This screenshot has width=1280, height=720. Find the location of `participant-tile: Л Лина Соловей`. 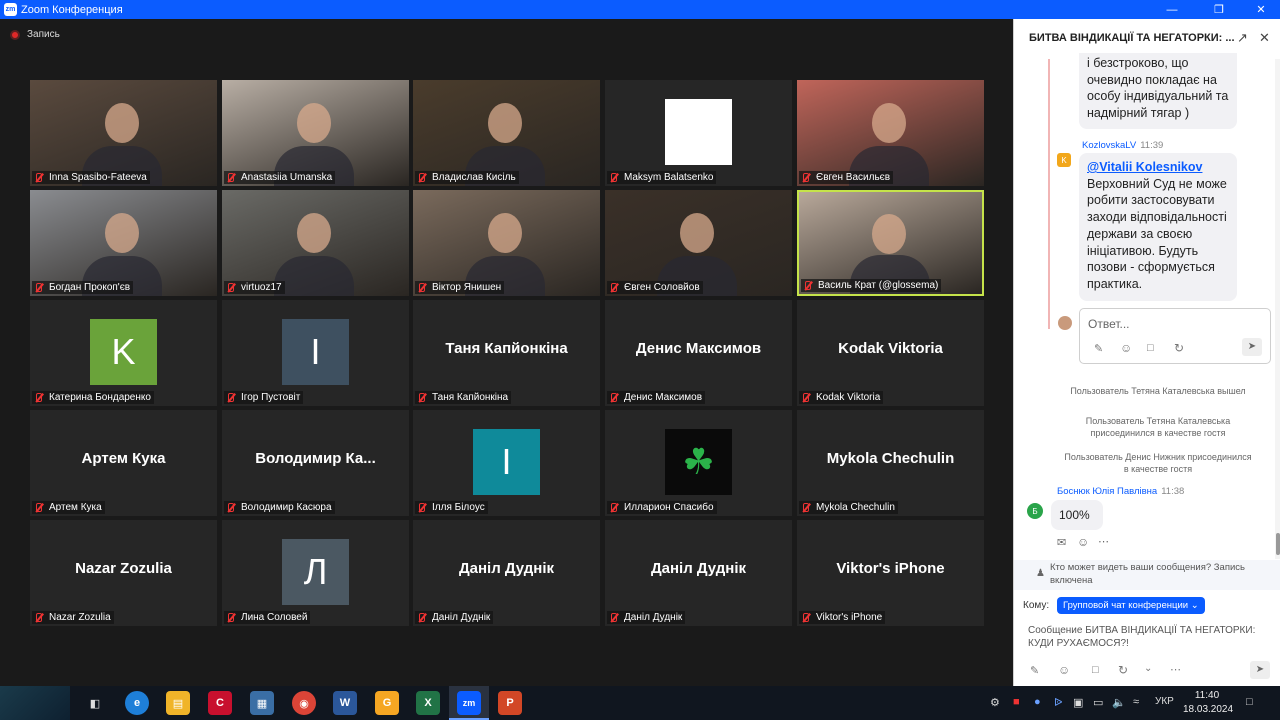

participant-tile: Л Лина Соловей is located at coordinates (315, 573).